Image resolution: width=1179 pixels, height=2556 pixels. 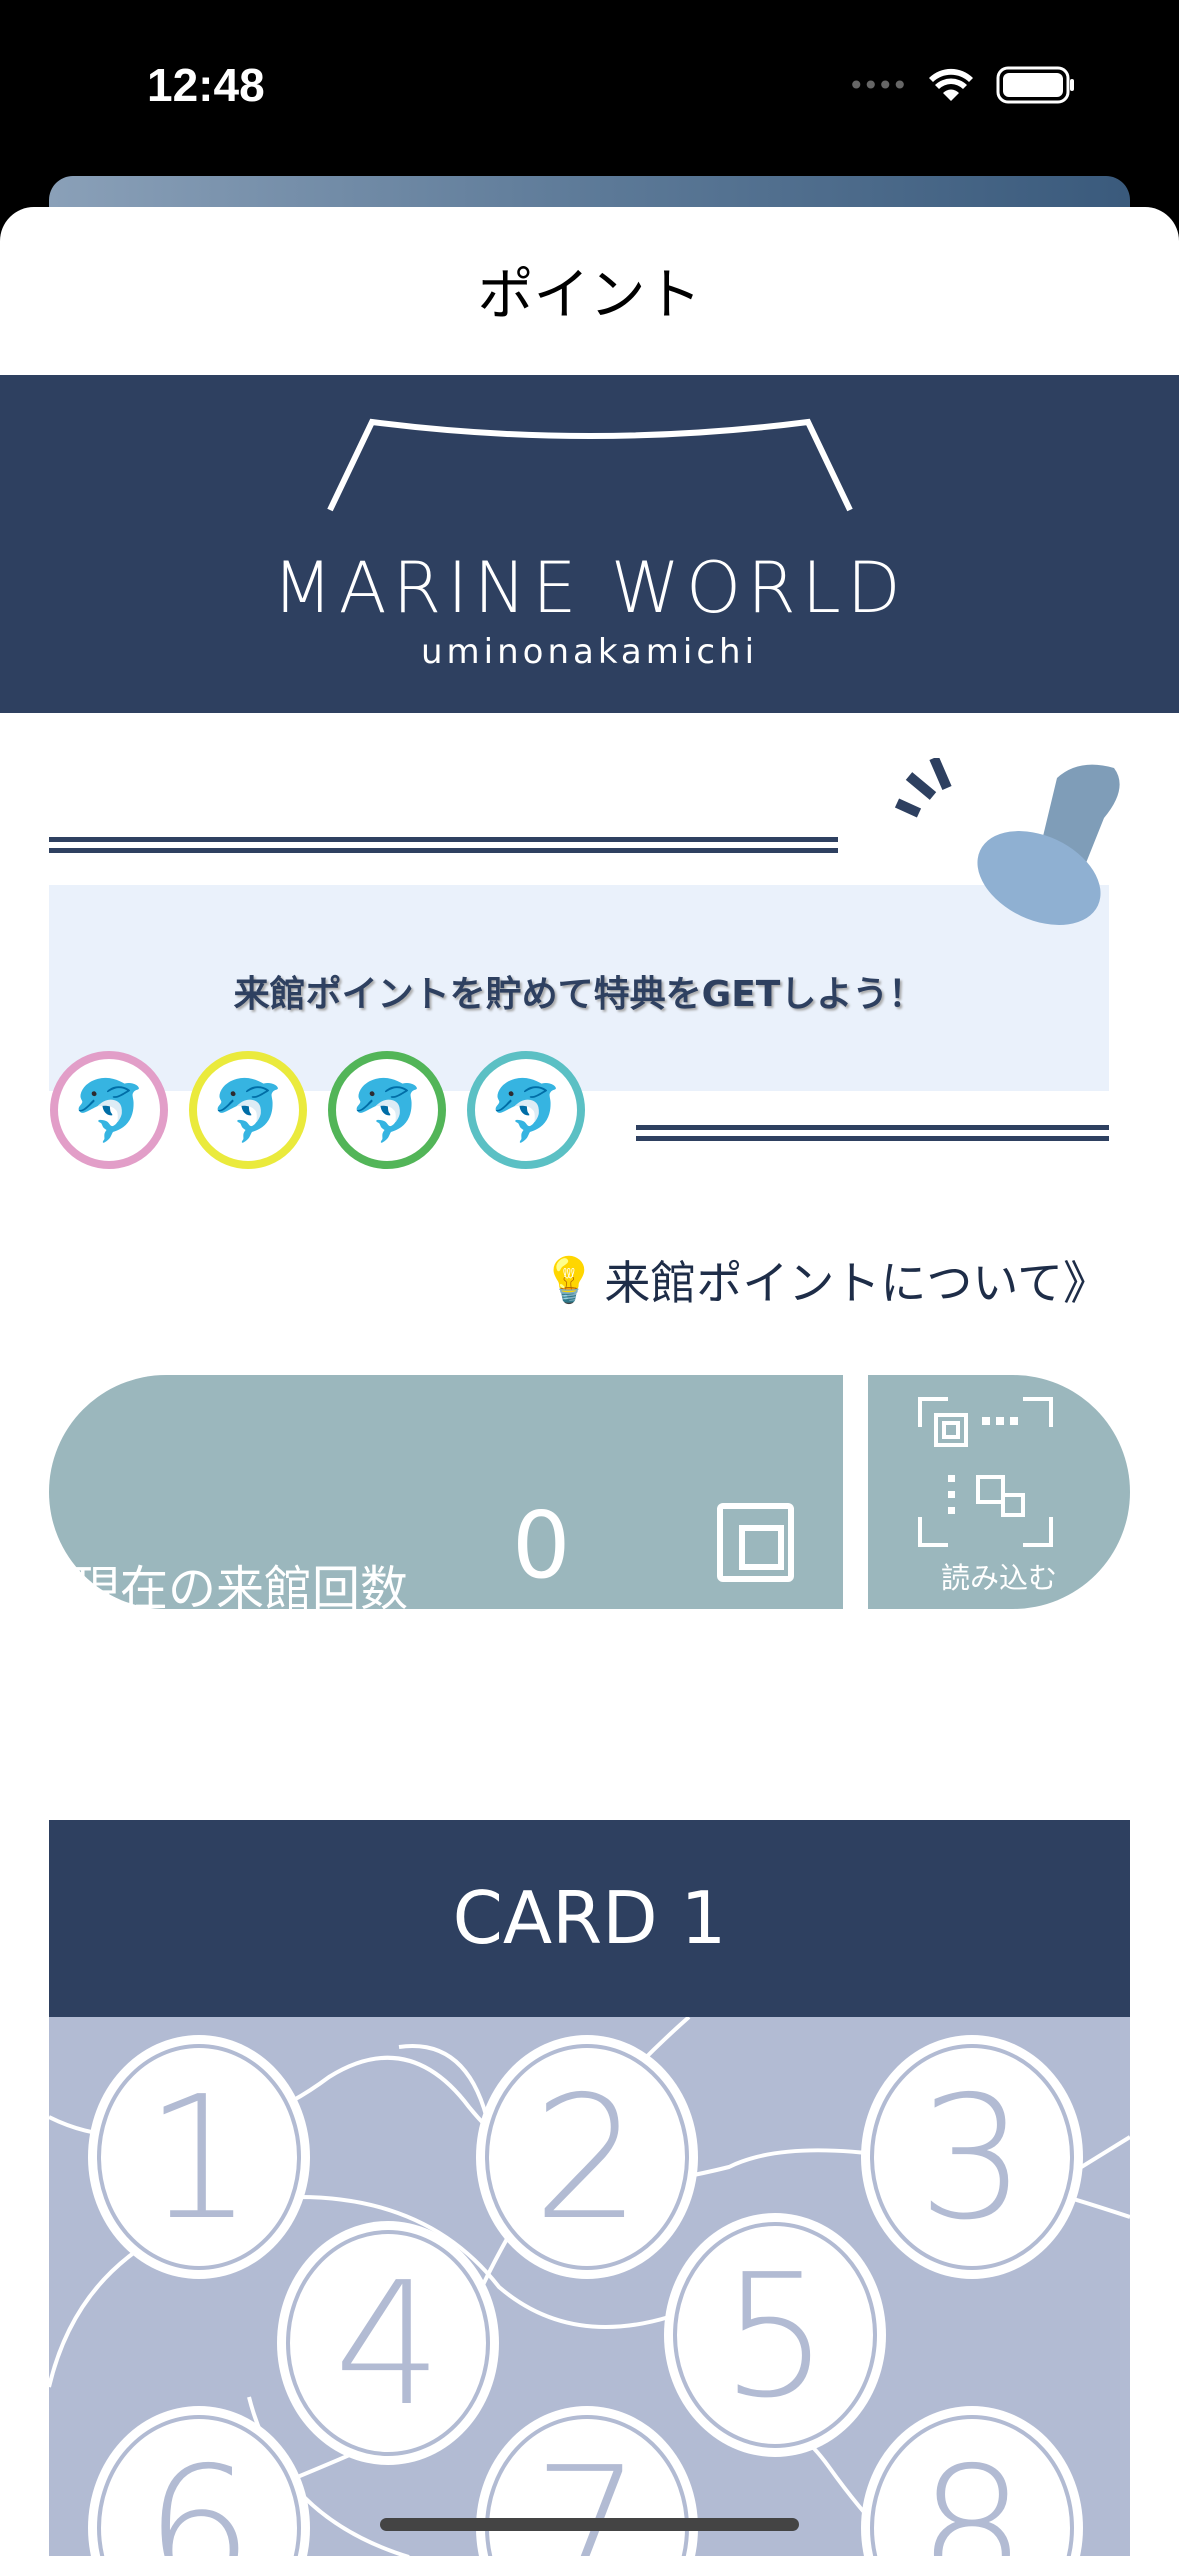 I want to click on stamp-slot: 4, so click(x=388, y=2343).